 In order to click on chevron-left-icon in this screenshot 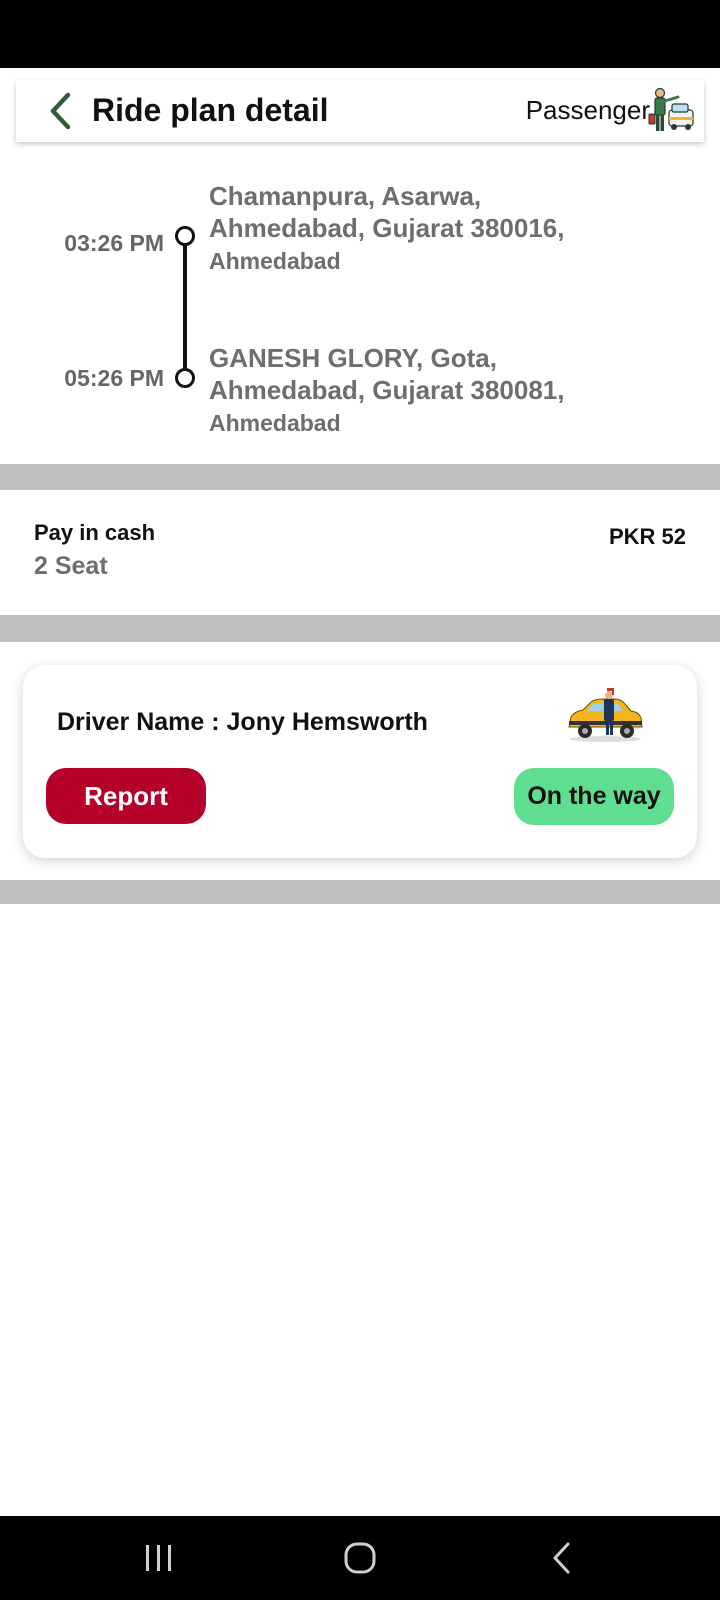, I will do `click(60, 111)`.